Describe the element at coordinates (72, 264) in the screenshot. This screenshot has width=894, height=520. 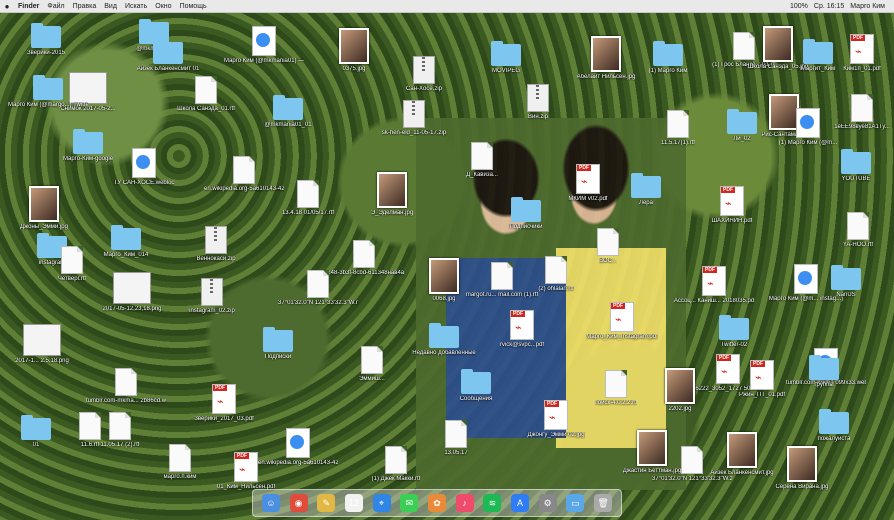
I see `desktop-icon: Четверг.rtf` at that location.